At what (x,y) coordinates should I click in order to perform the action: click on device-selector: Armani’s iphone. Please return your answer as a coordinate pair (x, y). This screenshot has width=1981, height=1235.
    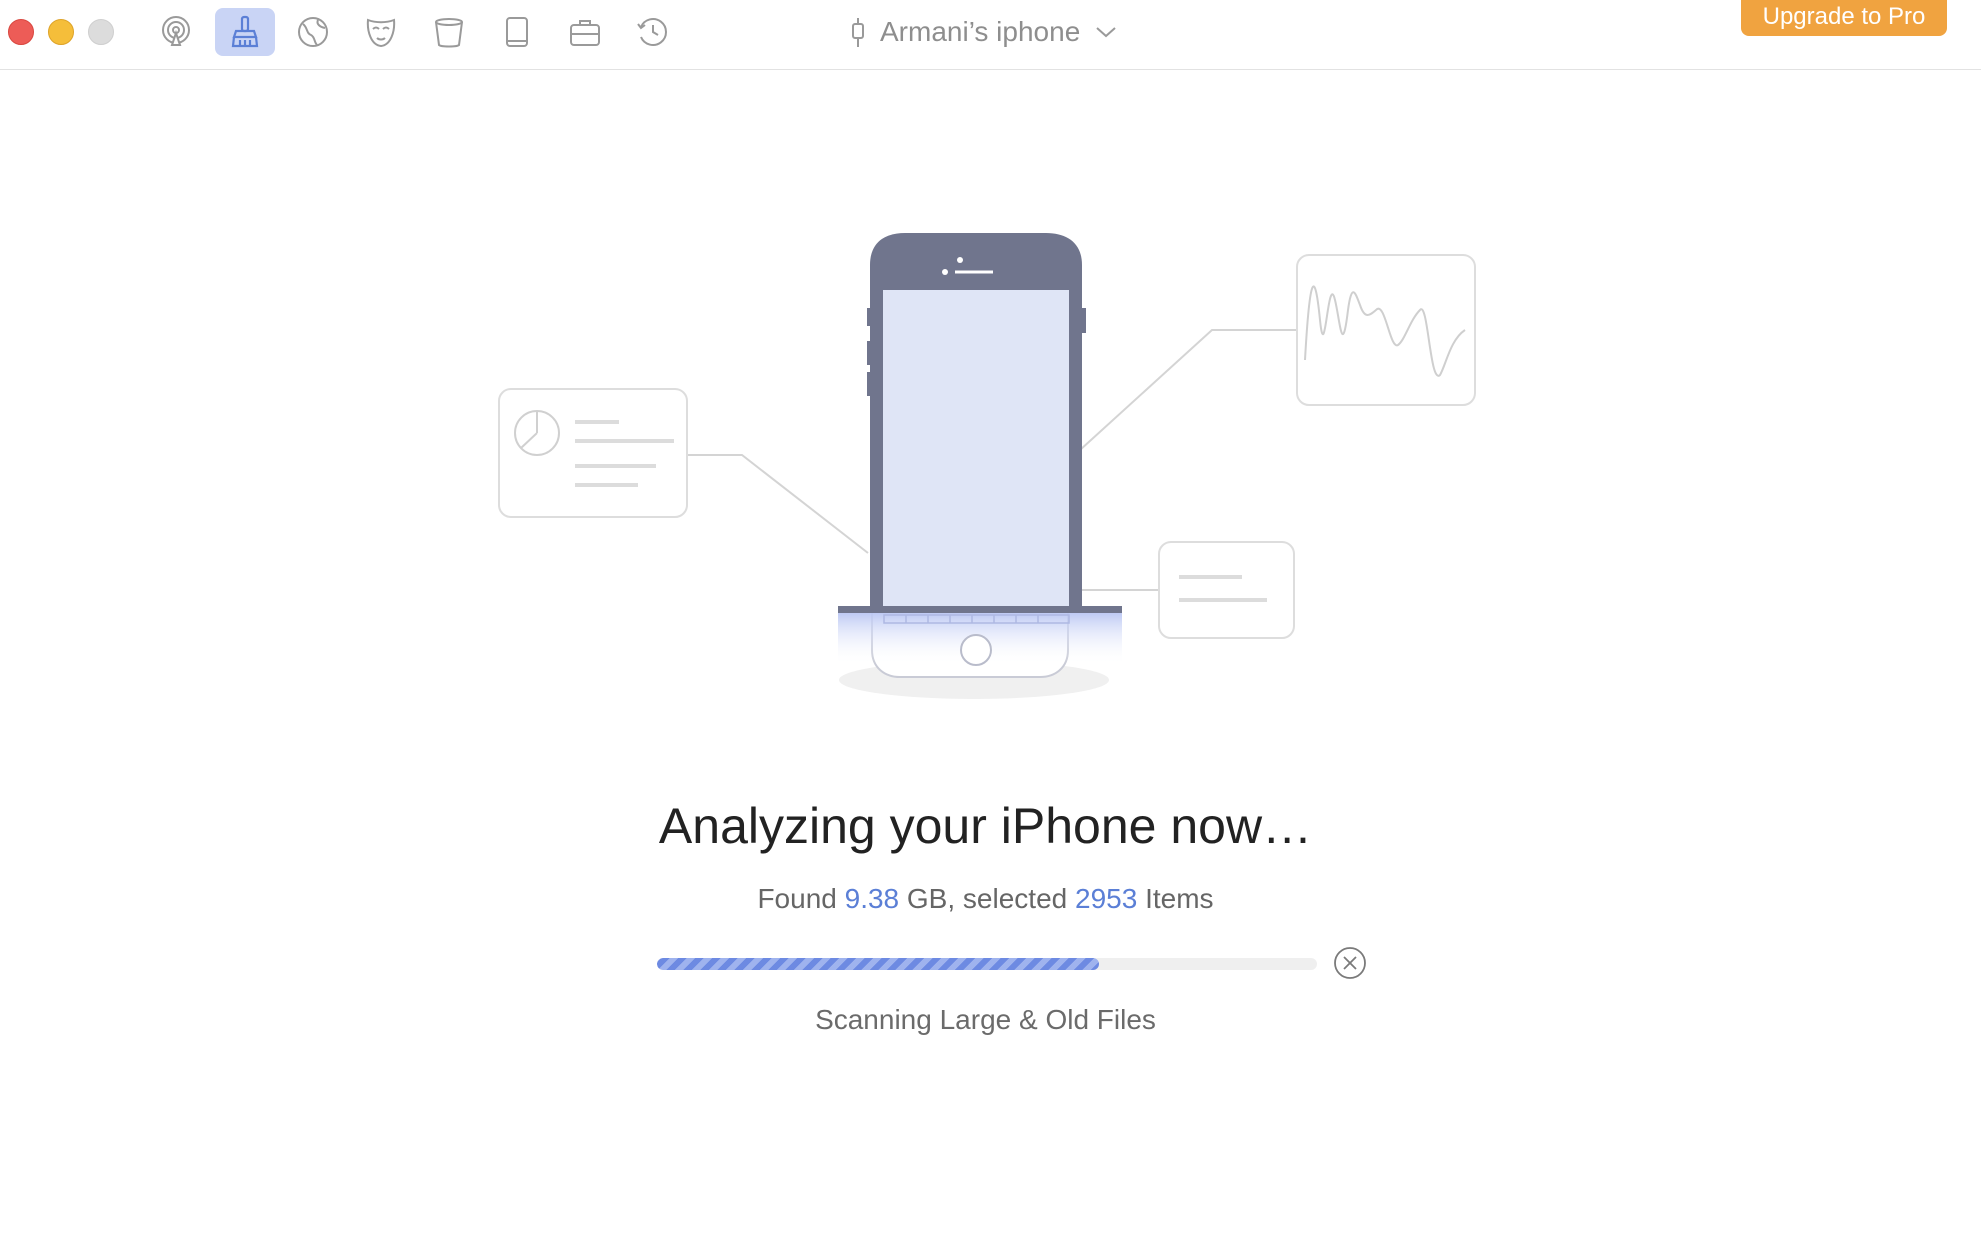
    Looking at the image, I should click on (984, 32).